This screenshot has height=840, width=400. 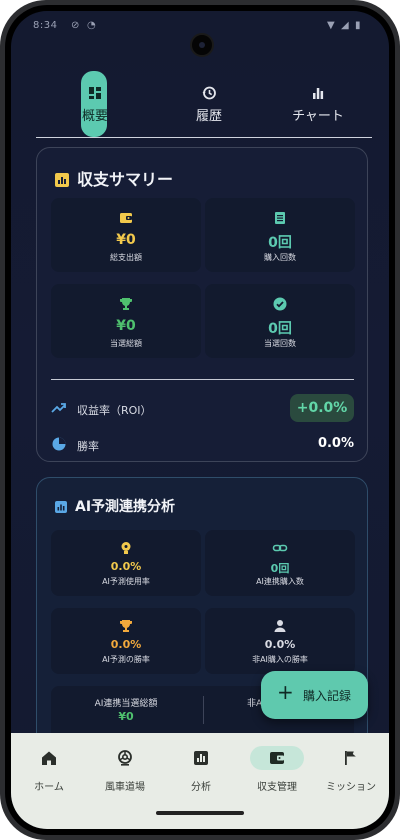 What do you see at coordinates (59, 444) in the screenshot?
I see `pie-chart-icon` at bounding box center [59, 444].